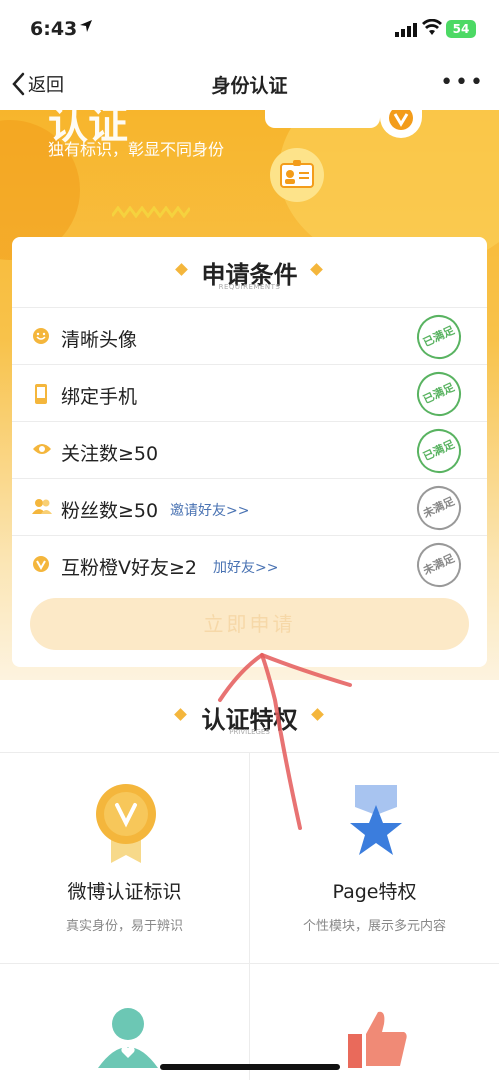 The height and width of the screenshot is (1080, 499). I want to click on privilege-title: 微博认证标识, so click(124, 892).